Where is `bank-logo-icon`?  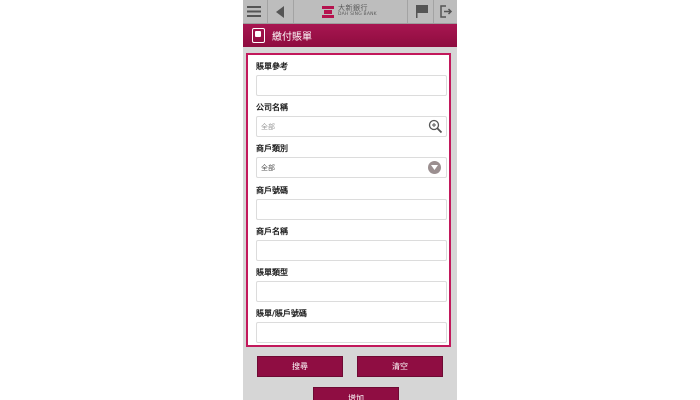 bank-logo-icon is located at coordinates (328, 11).